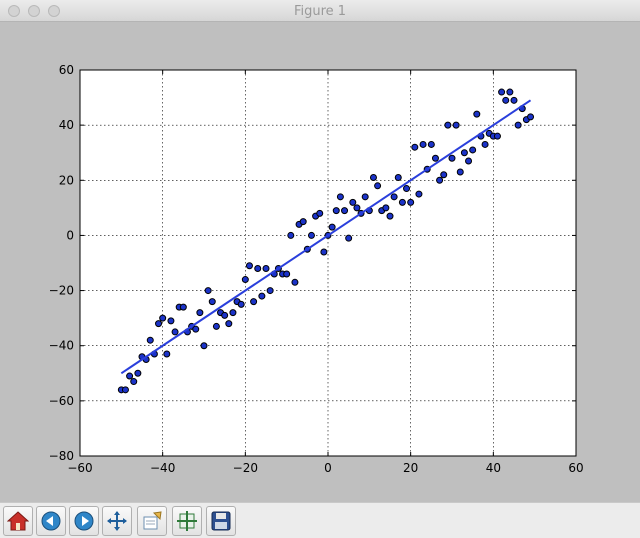  I want to click on y-tick-label: 0, so click(70, 235).